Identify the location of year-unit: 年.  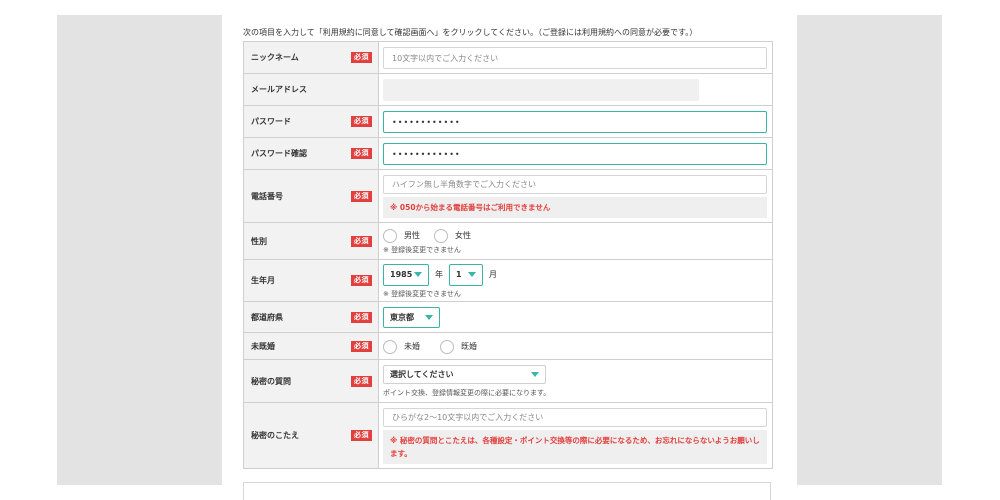
(439, 274).